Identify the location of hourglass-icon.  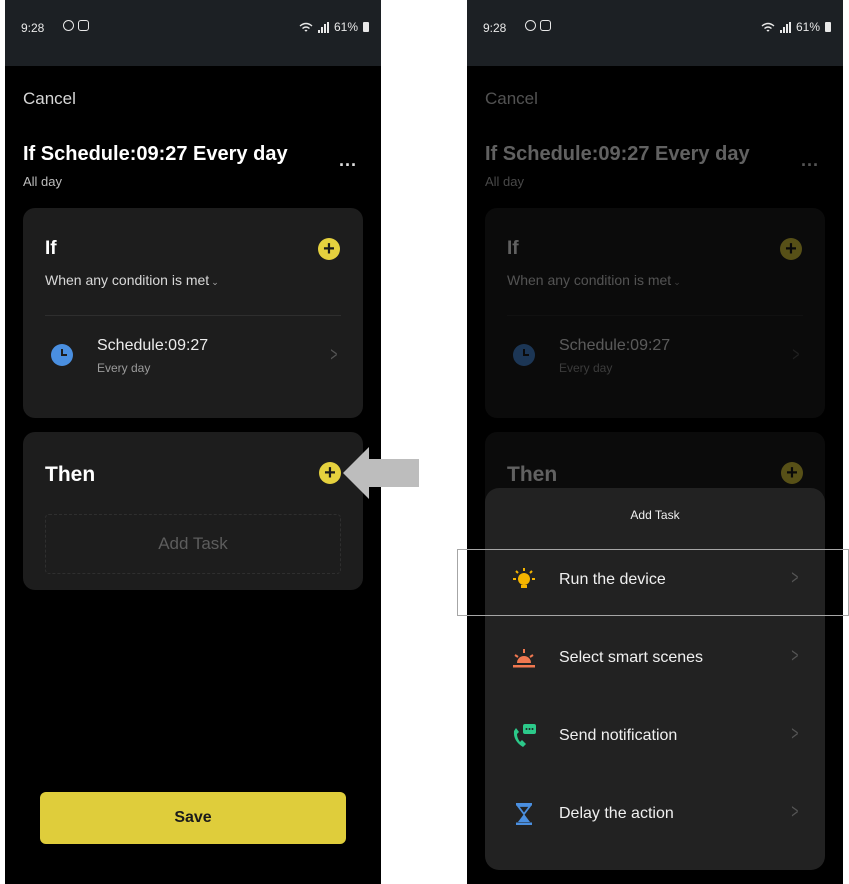
(524, 814).